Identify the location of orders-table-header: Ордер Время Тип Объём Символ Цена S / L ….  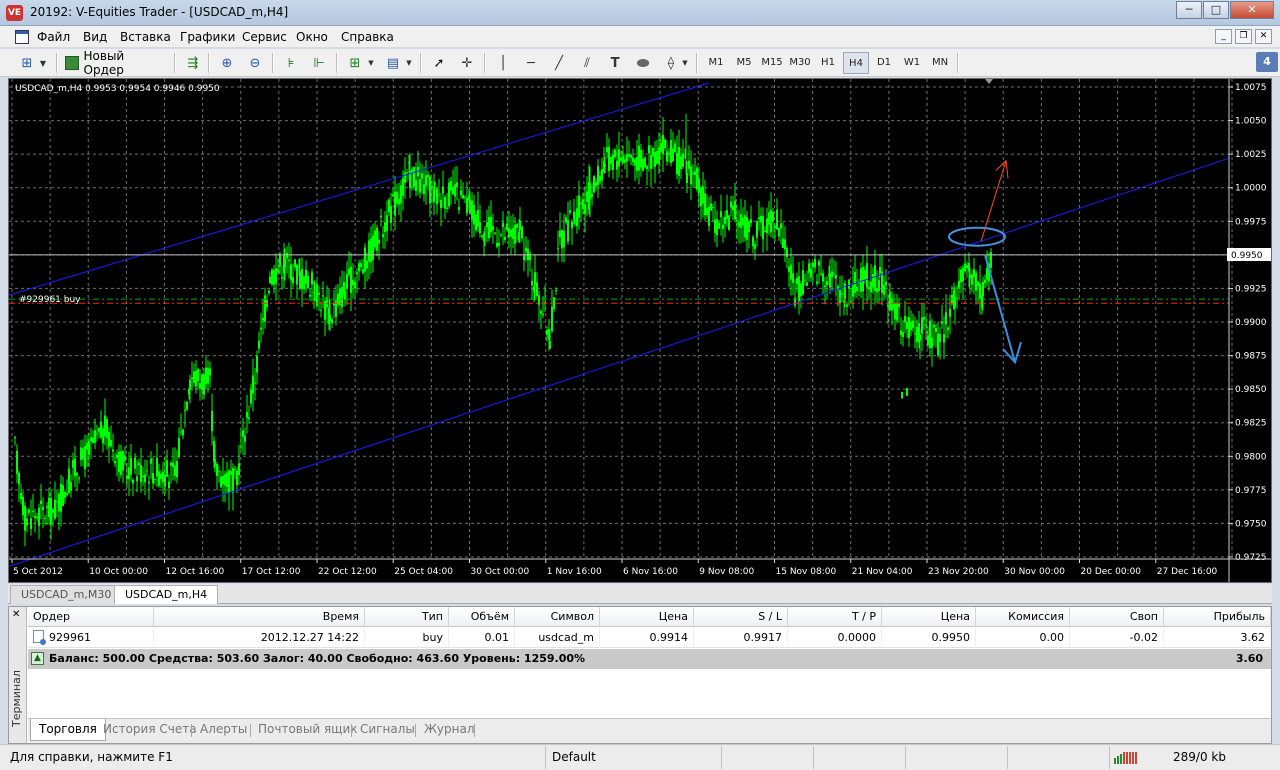
(649, 617).